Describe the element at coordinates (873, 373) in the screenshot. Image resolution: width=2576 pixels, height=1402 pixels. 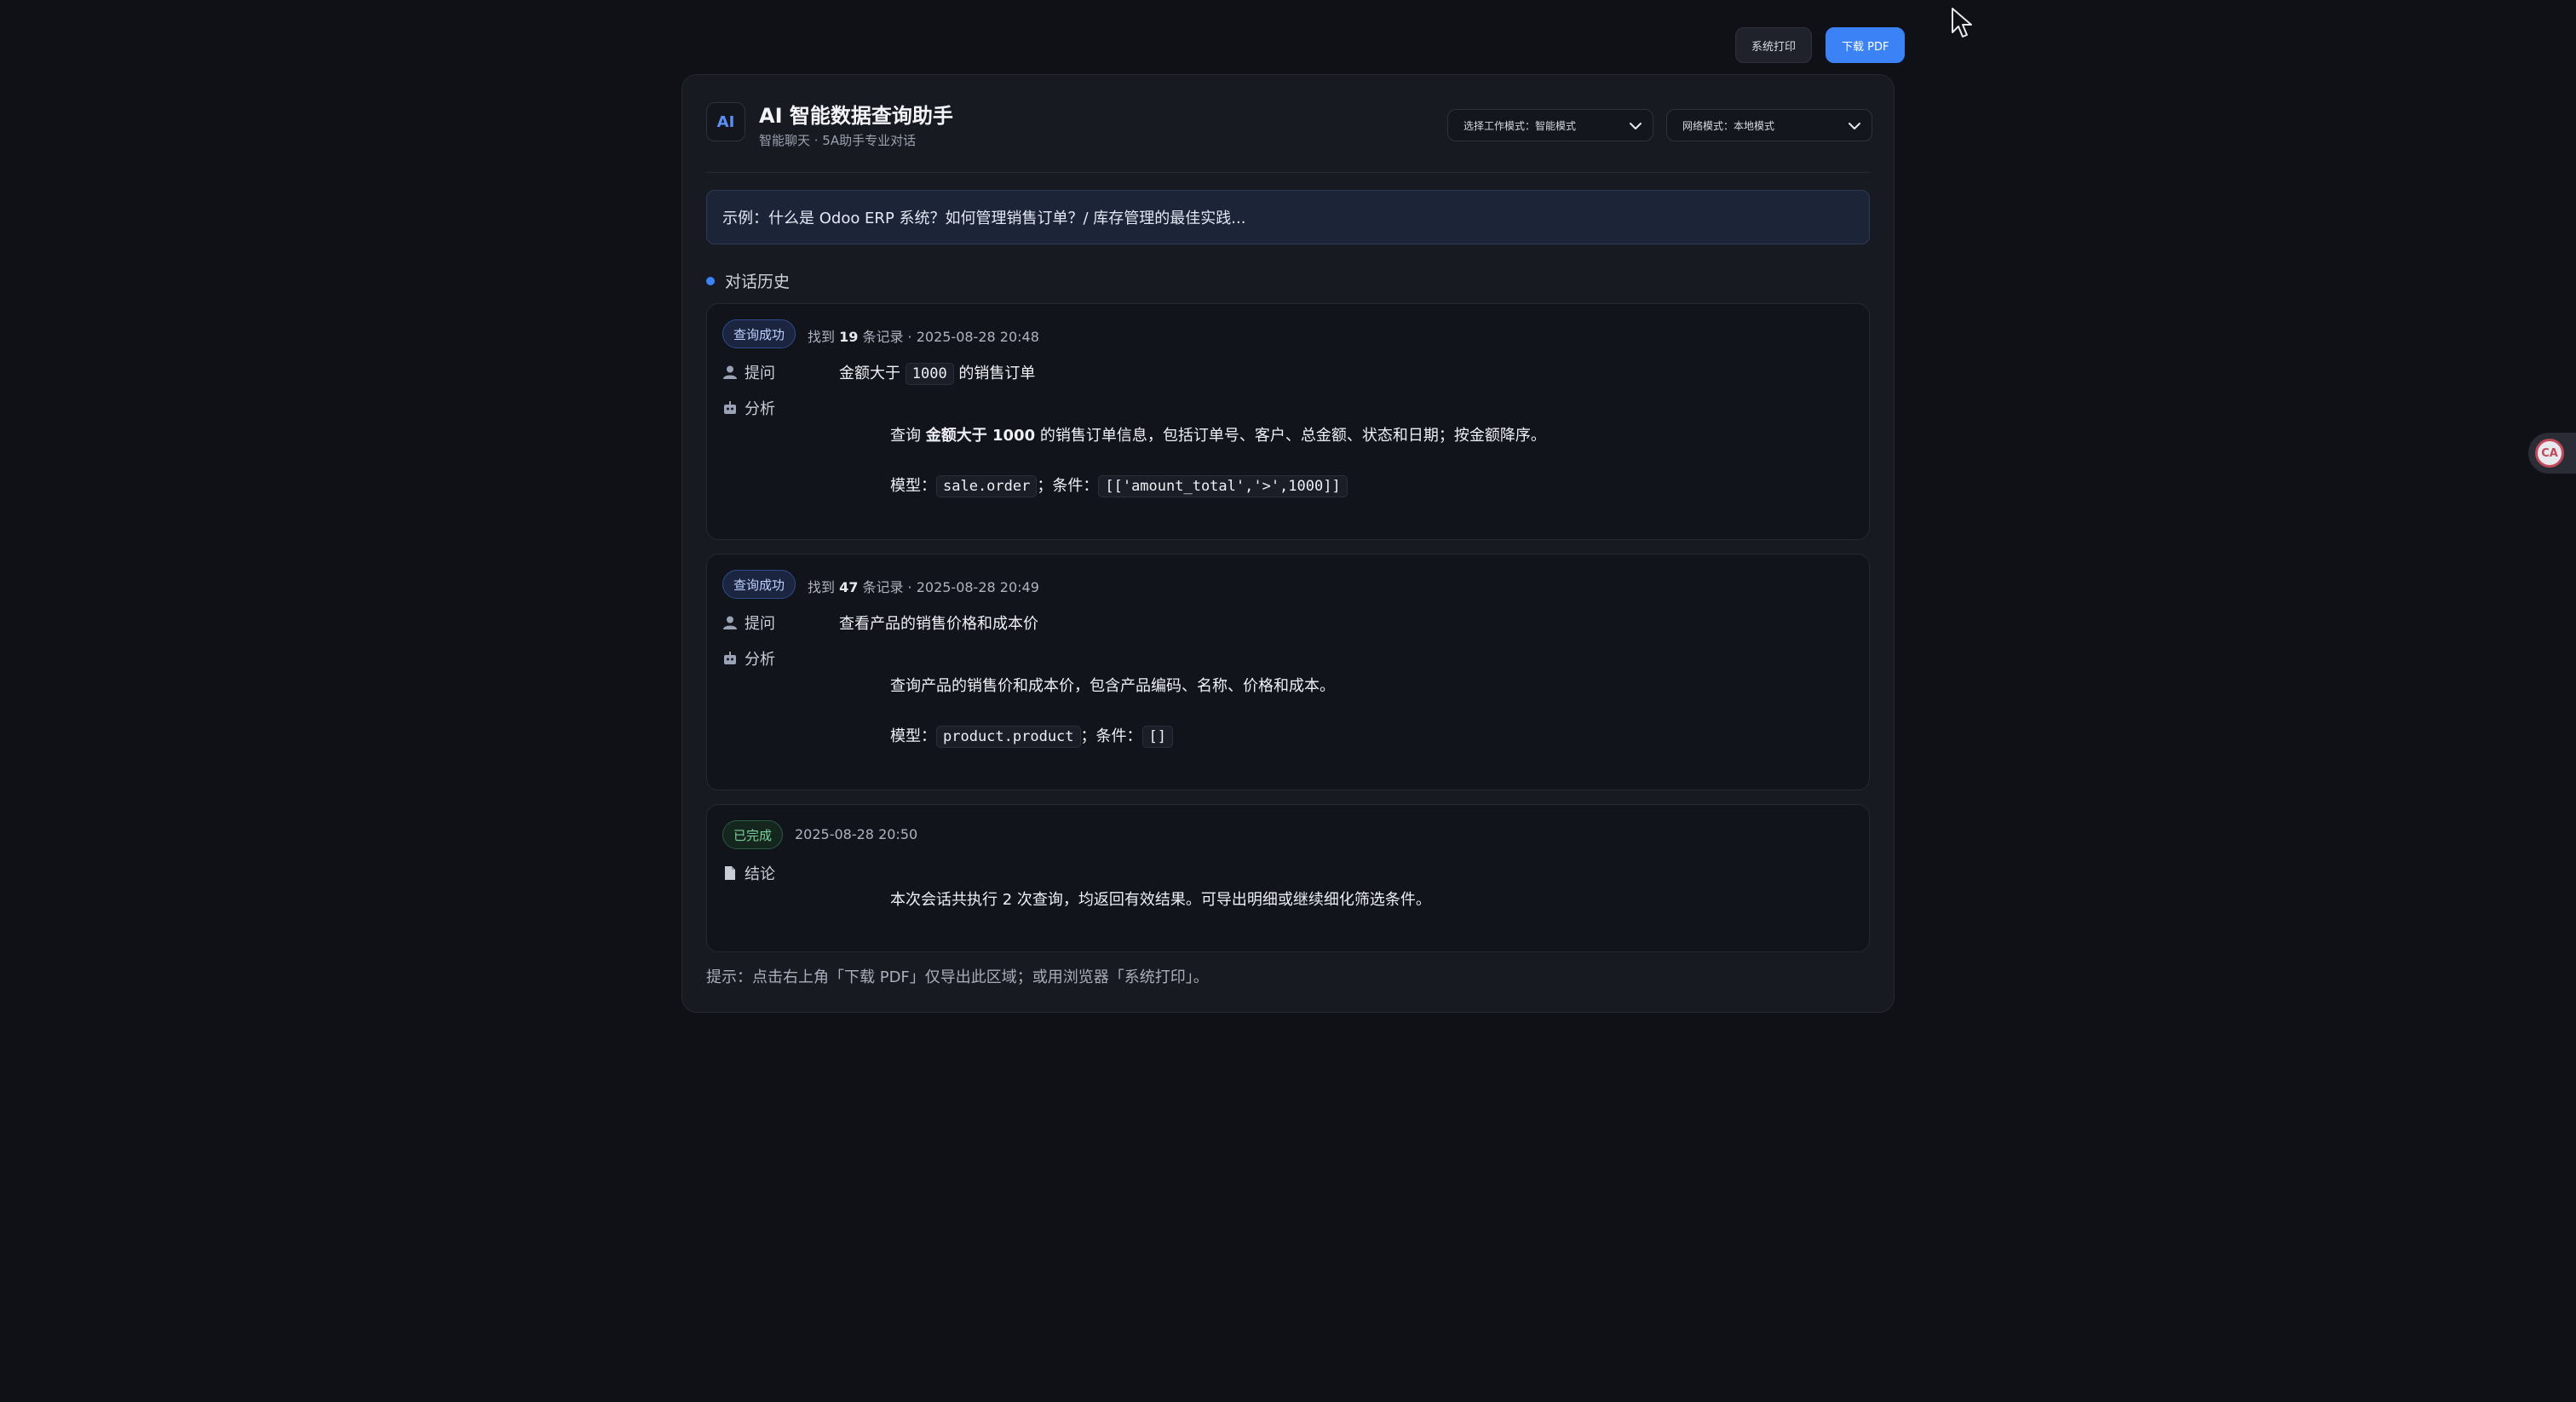
I see `question-pre: 金额大于` at that location.